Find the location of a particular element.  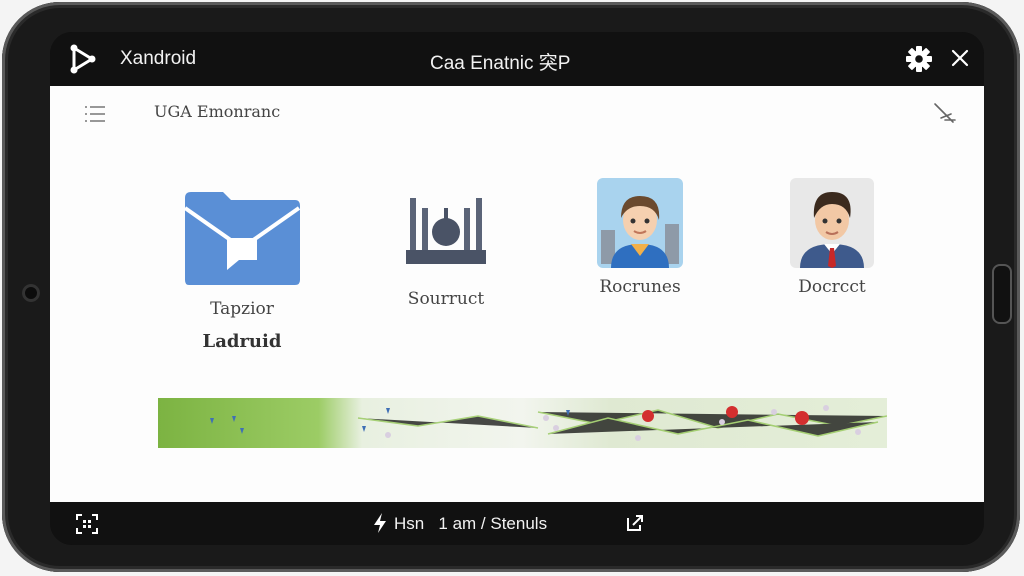

tile-tapzior: Tapzior Ladruid is located at coordinates (242, 271).